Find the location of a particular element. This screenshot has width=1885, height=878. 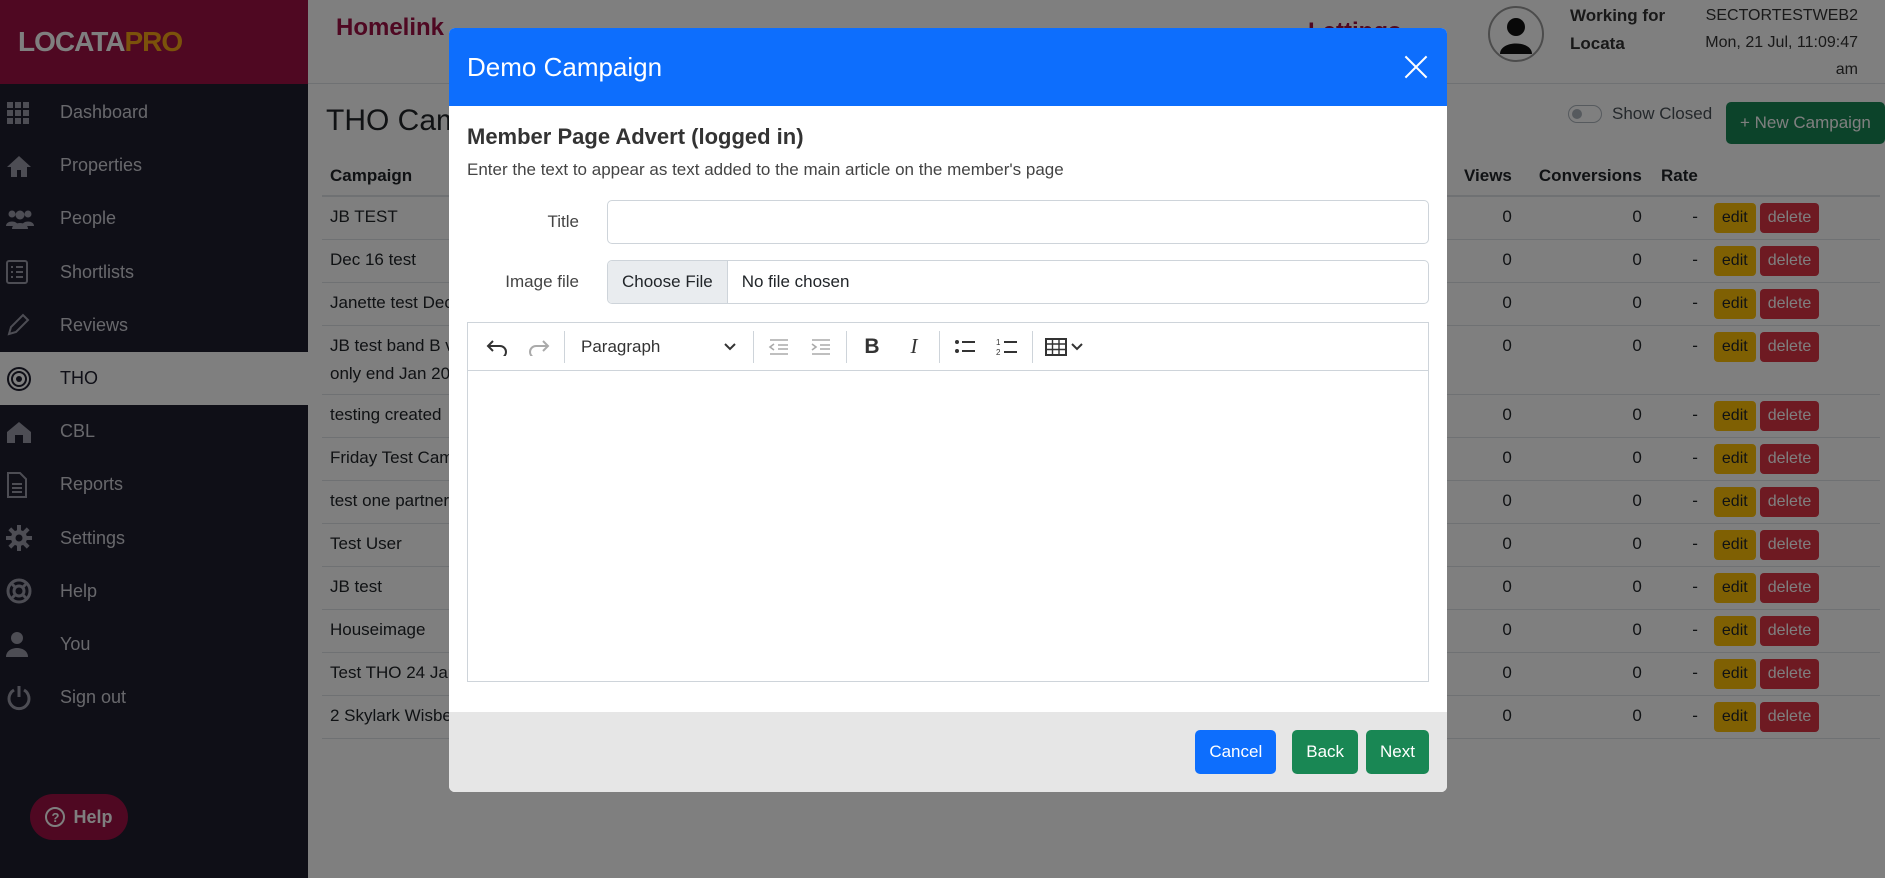

indent-icon is located at coordinates (821, 347).